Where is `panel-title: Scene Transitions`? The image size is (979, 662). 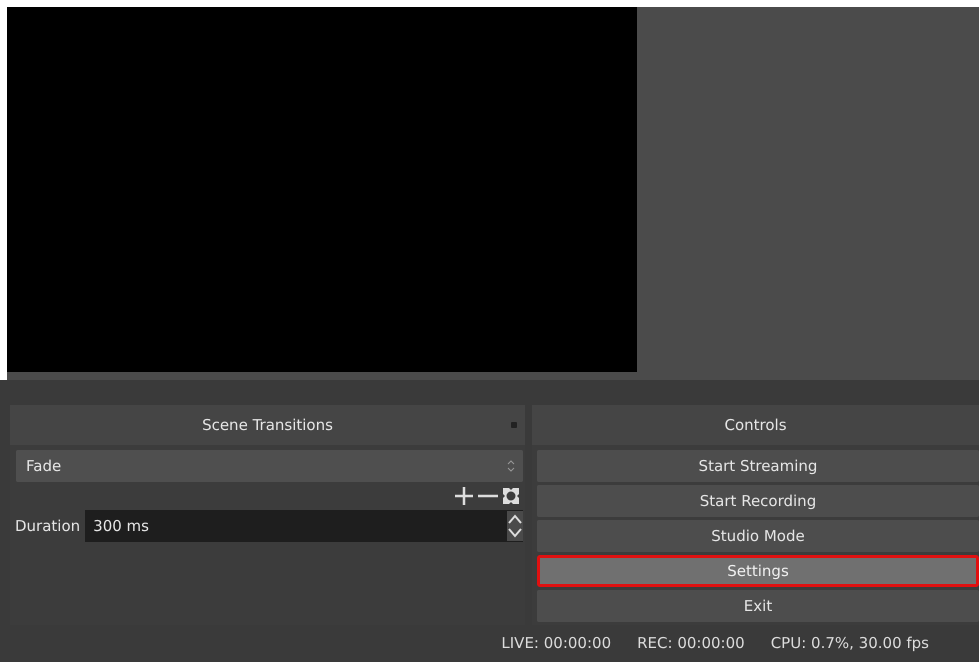
panel-title: Scene Transitions is located at coordinates (267, 425).